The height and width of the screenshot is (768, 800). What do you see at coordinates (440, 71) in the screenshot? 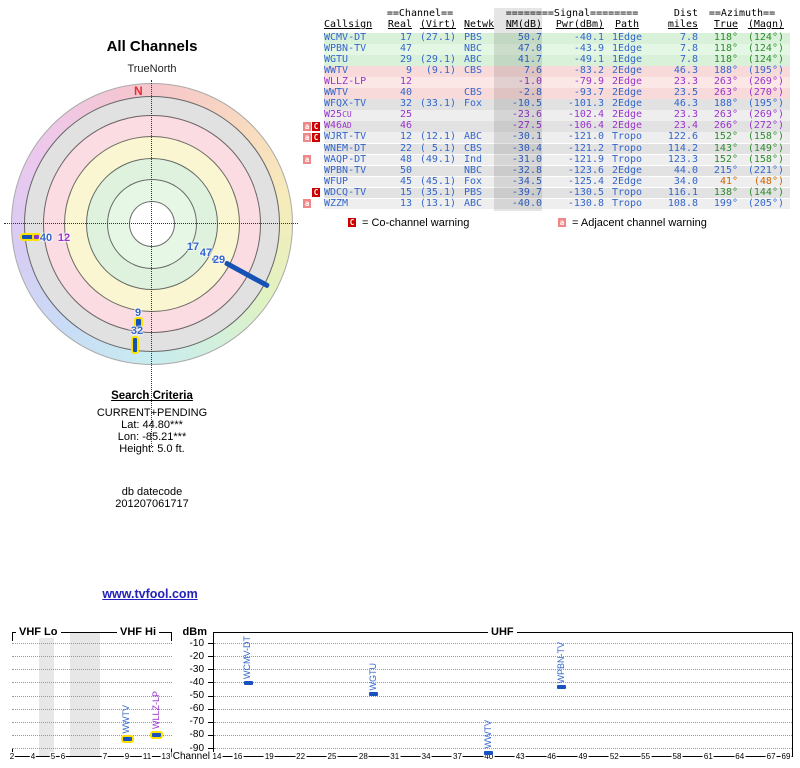
I see `cell-virt: (9.1)` at bounding box center [440, 71].